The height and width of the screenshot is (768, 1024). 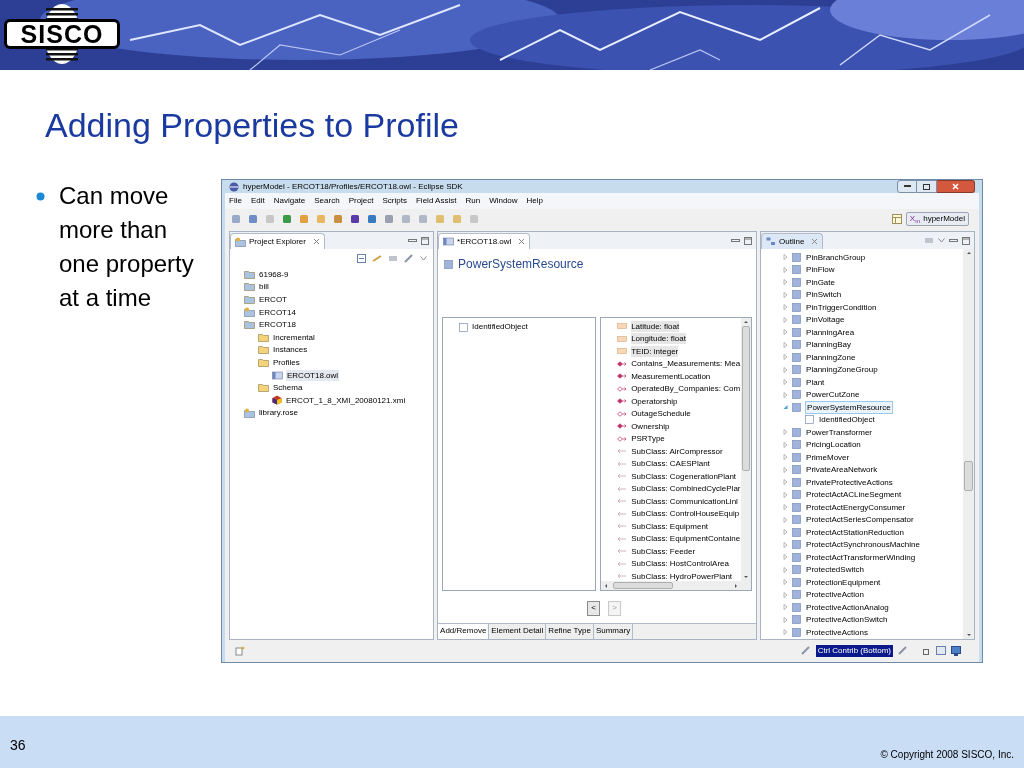 What do you see at coordinates (436, 201) in the screenshot?
I see `menu-item: Field Assist` at bounding box center [436, 201].